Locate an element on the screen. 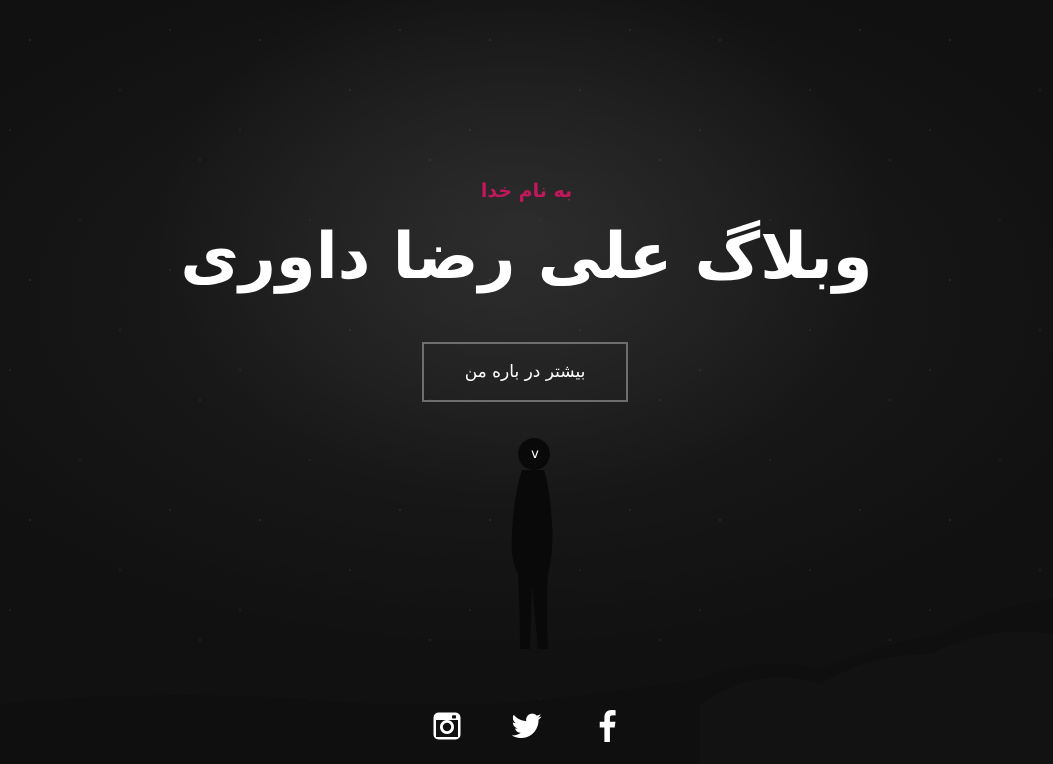  person-silhouette is located at coordinates (532, 543).